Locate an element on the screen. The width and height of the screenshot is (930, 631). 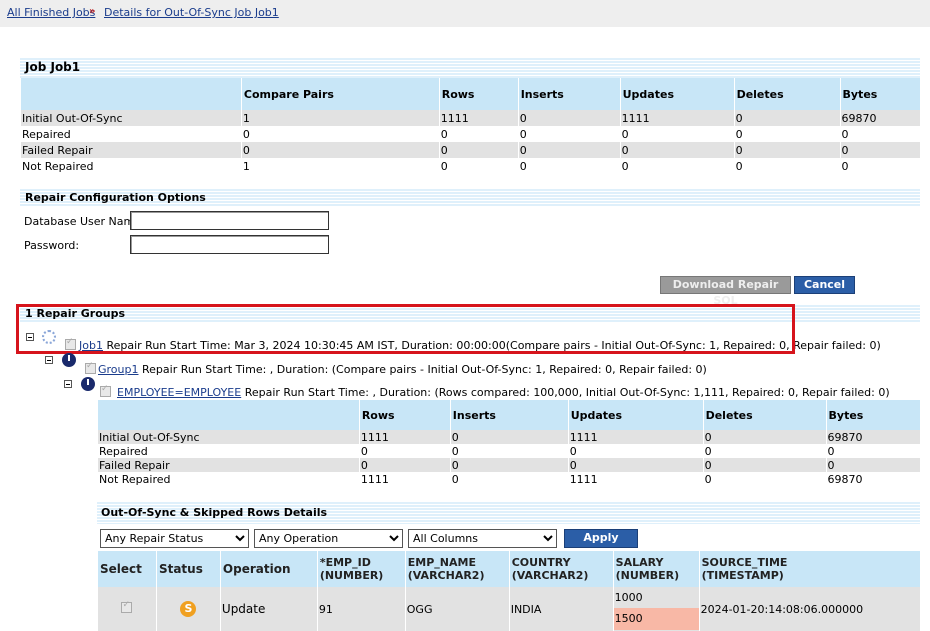
cancel-button: Cancel is located at coordinates (824, 285).